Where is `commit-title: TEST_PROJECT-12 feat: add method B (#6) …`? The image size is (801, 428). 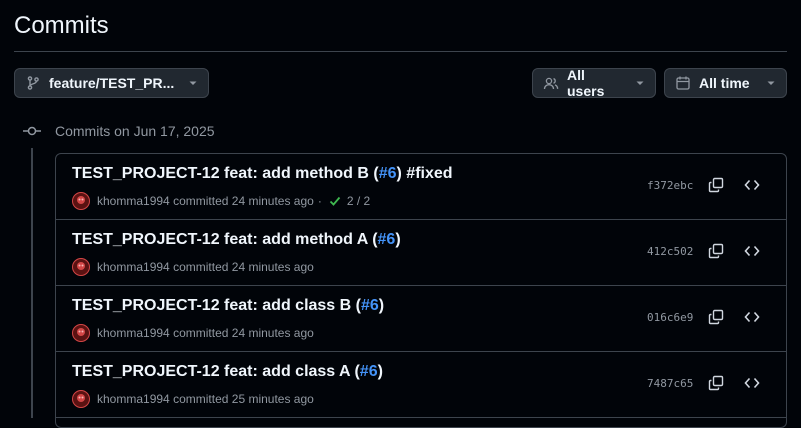 commit-title: TEST_PROJECT-12 feat: add method B (#6) … is located at coordinates (262, 174).